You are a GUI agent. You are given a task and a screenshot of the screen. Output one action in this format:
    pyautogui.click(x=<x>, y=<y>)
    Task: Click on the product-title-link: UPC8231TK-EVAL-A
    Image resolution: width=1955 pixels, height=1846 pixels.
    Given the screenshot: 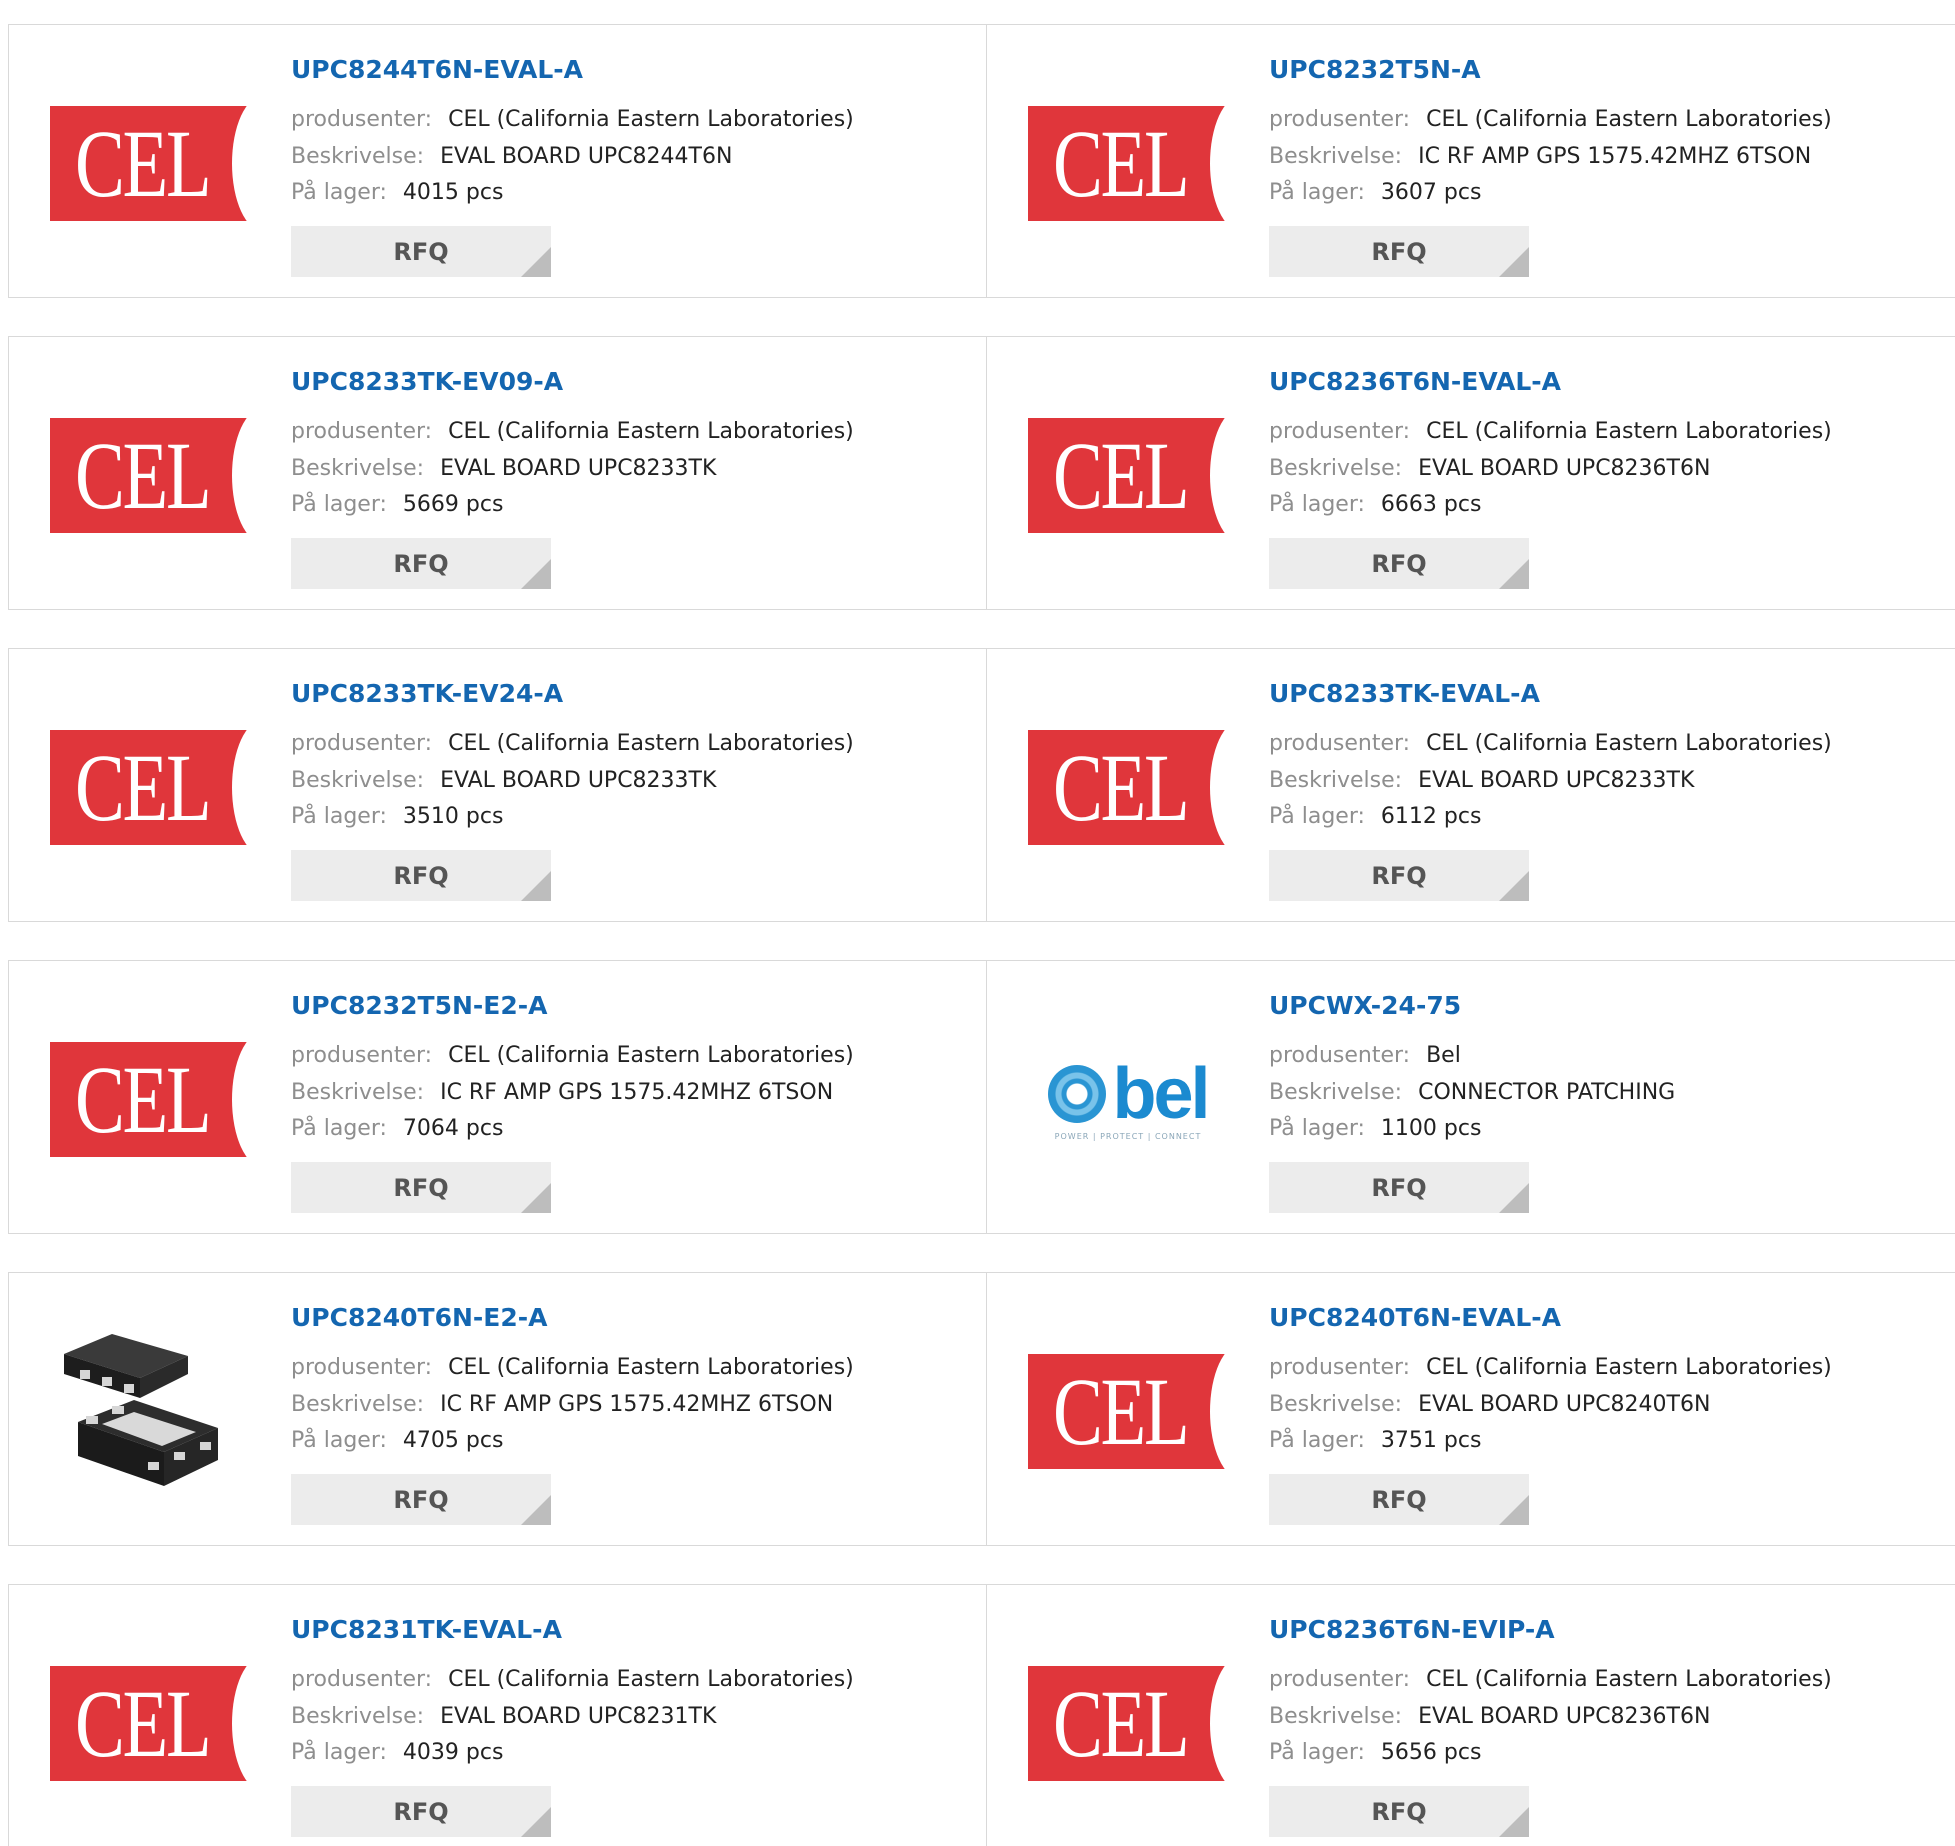 What is the action you would take?
    pyautogui.click(x=426, y=1629)
    